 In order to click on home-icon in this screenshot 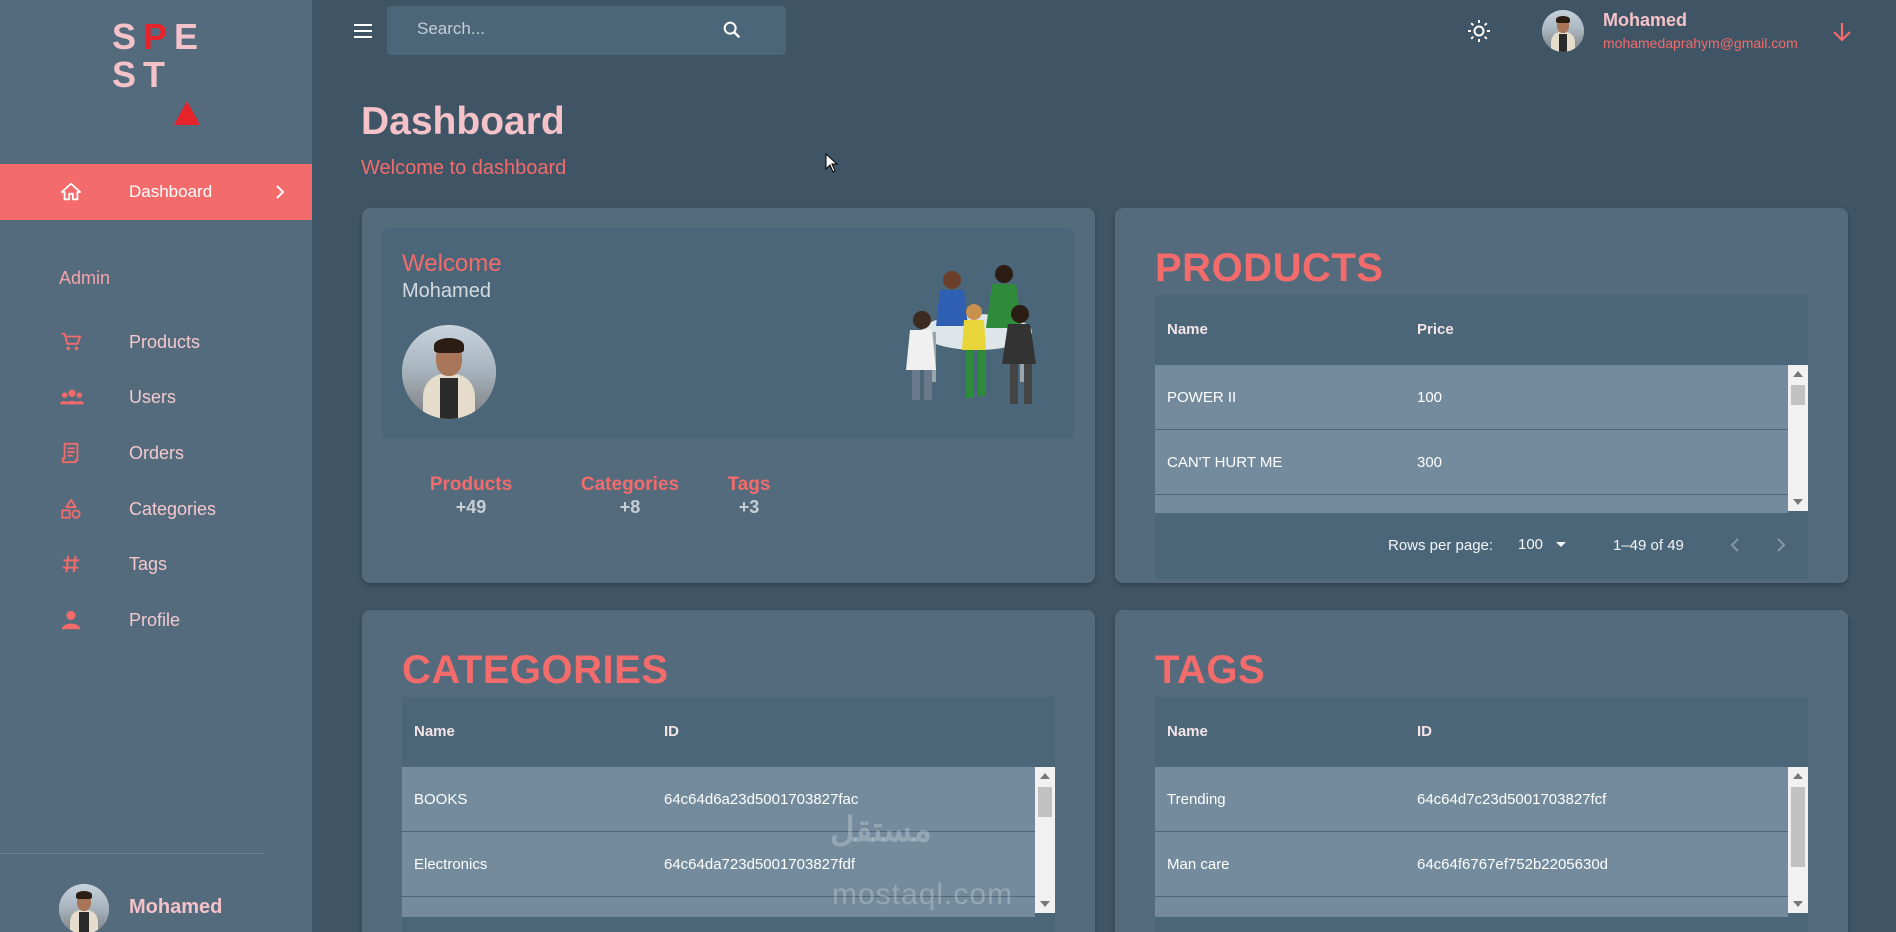, I will do `click(71, 194)`.